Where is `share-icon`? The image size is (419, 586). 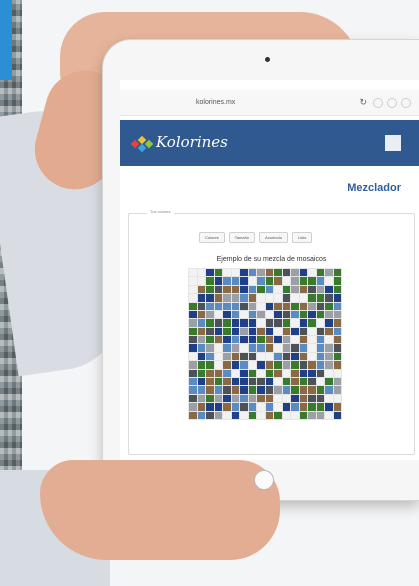
share-icon is located at coordinates (378, 102).